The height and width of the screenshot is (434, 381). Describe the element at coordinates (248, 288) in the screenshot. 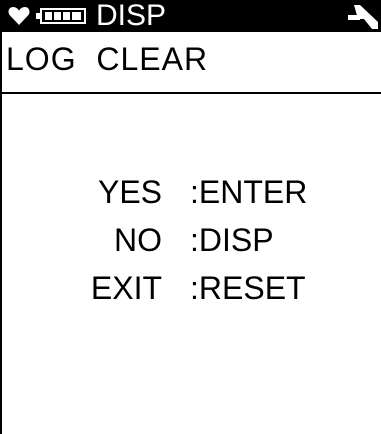

I see `option-action-exit: :RESET` at that location.